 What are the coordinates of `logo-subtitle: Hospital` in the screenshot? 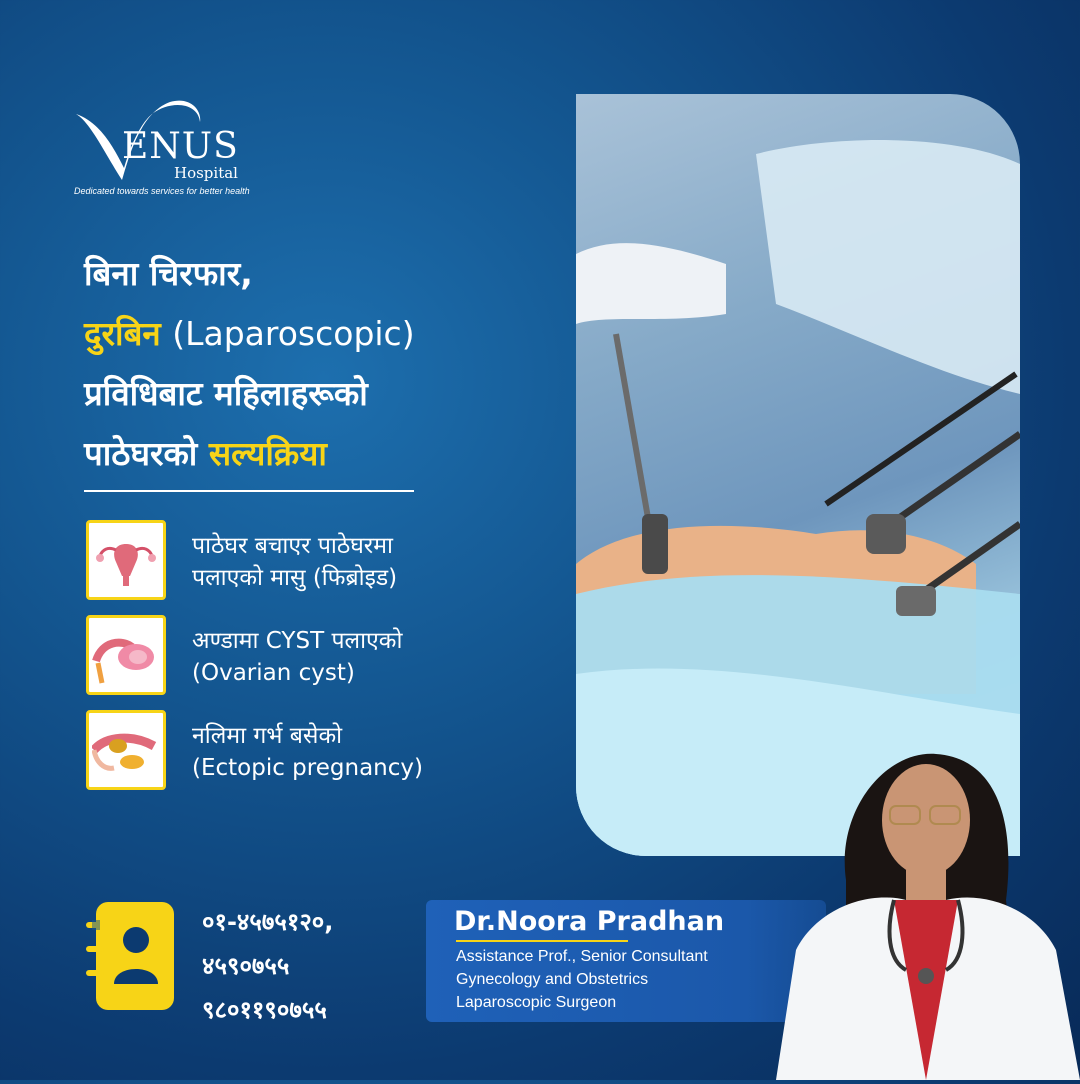 It's located at (206, 173).